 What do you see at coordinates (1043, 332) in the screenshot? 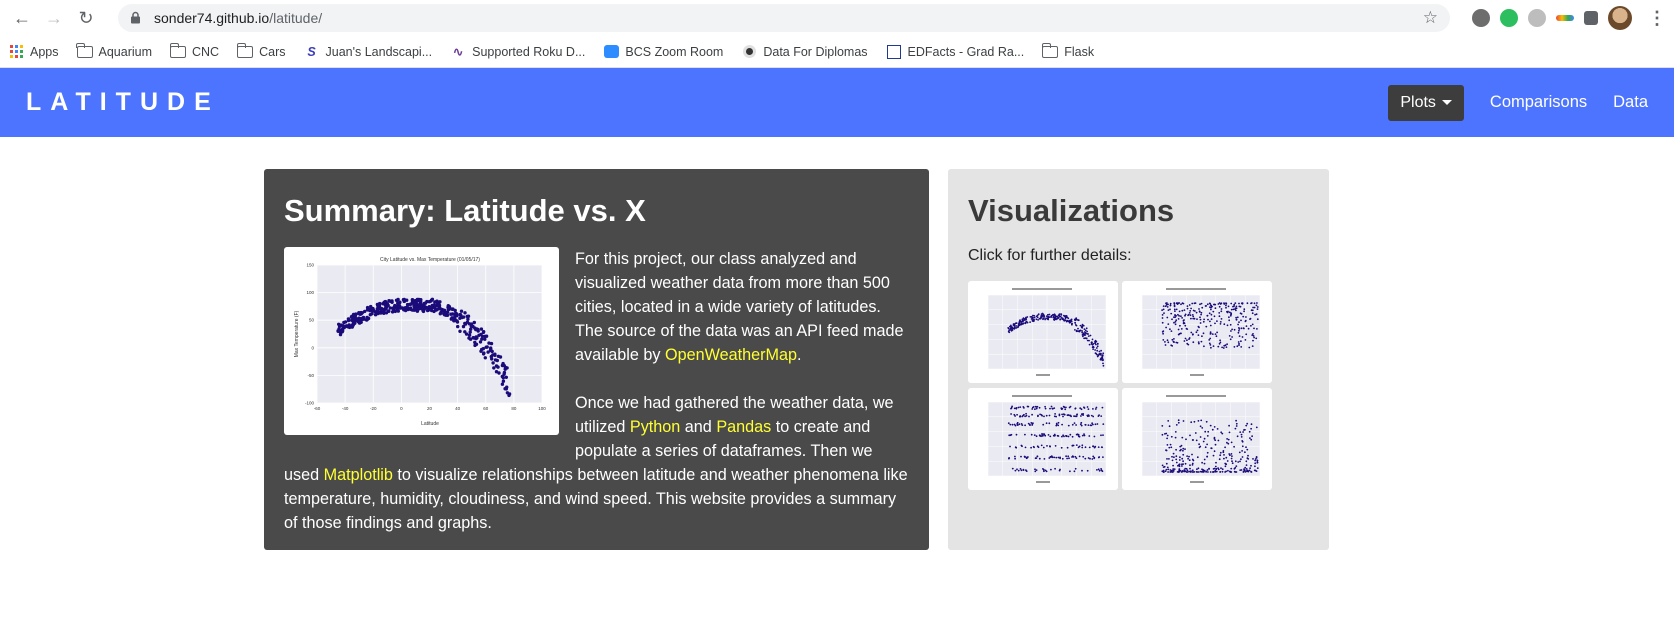
I see `thumb-temperature` at bounding box center [1043, 332].